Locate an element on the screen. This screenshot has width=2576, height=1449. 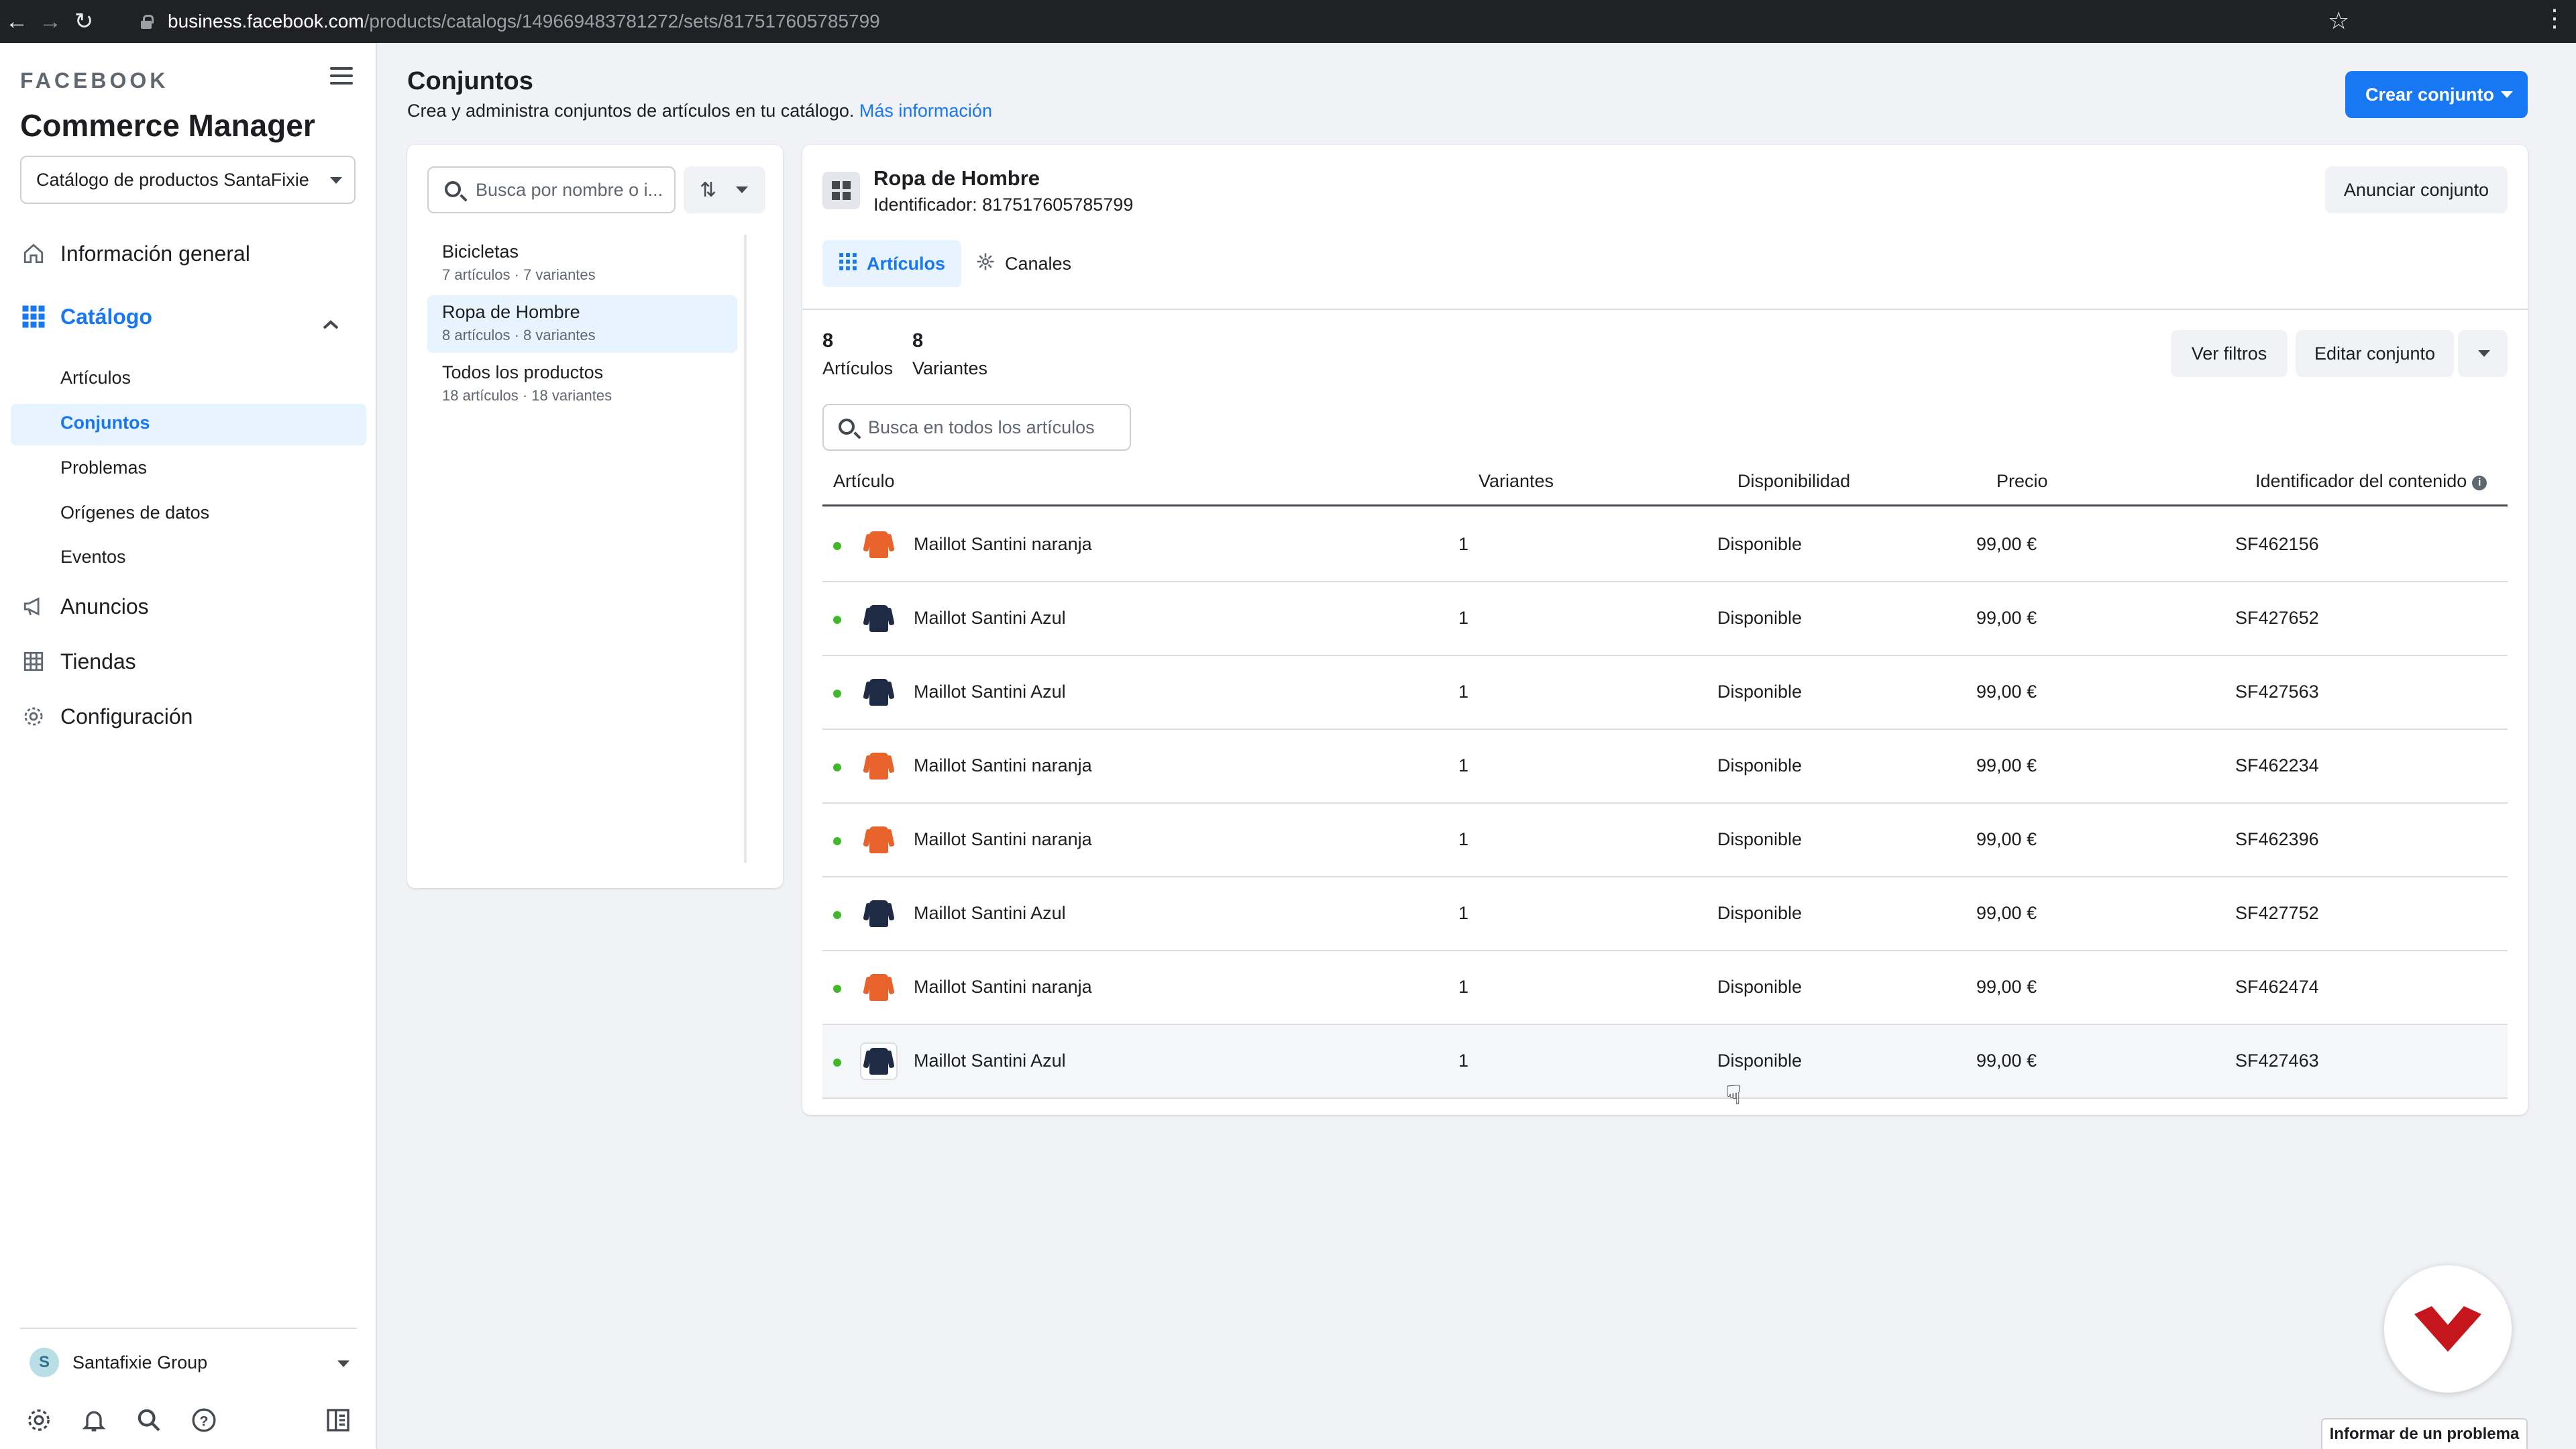
sets-list-scrollbar is located at coordinates (745, 549).